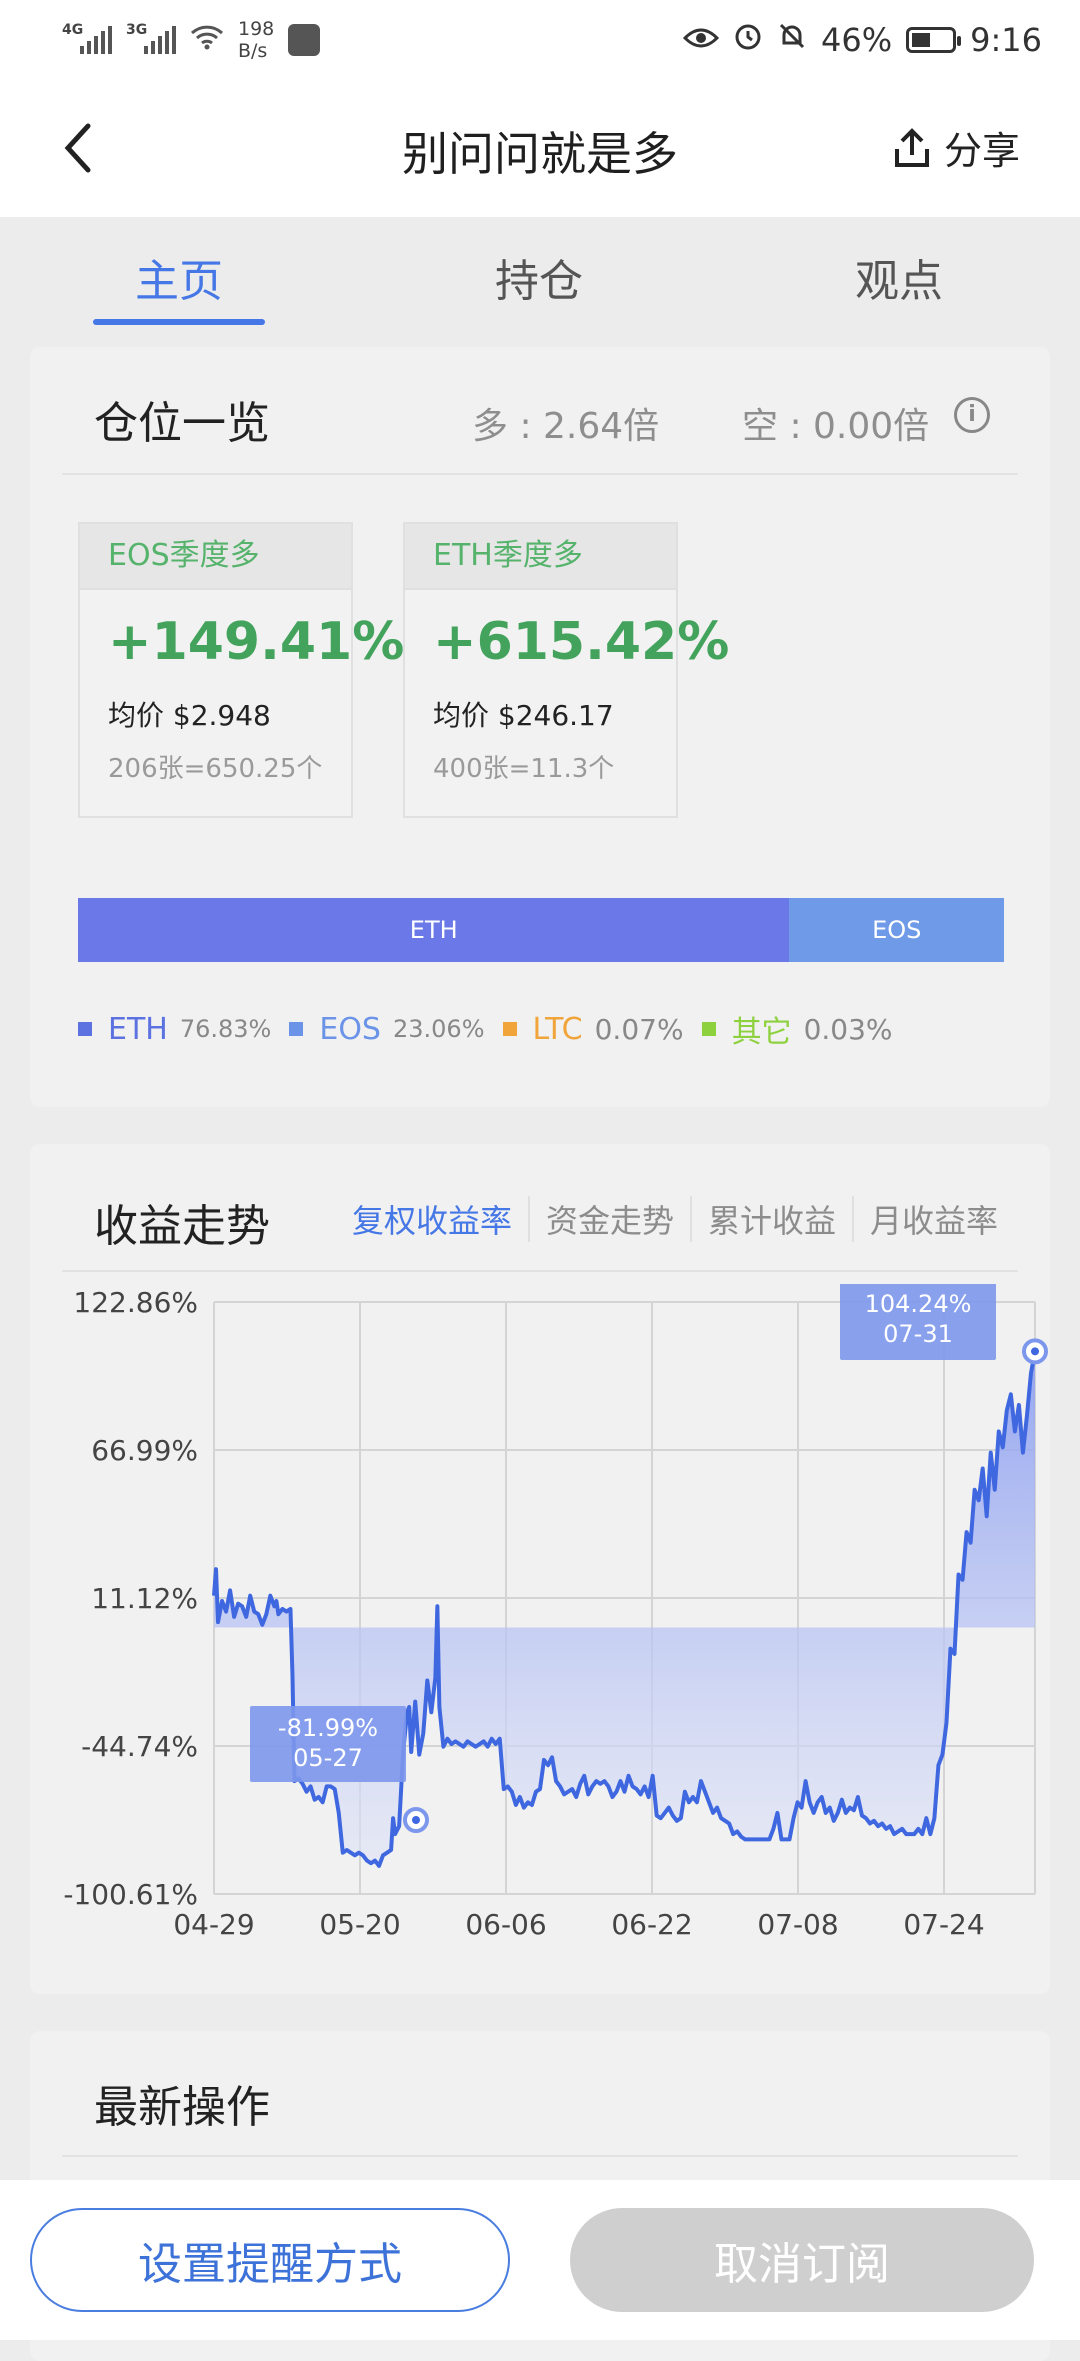 Image resolution: width=1080 pixels, height=2361 pixels. I want to click on x-tick-label: 06-22, so click(651, 1924).